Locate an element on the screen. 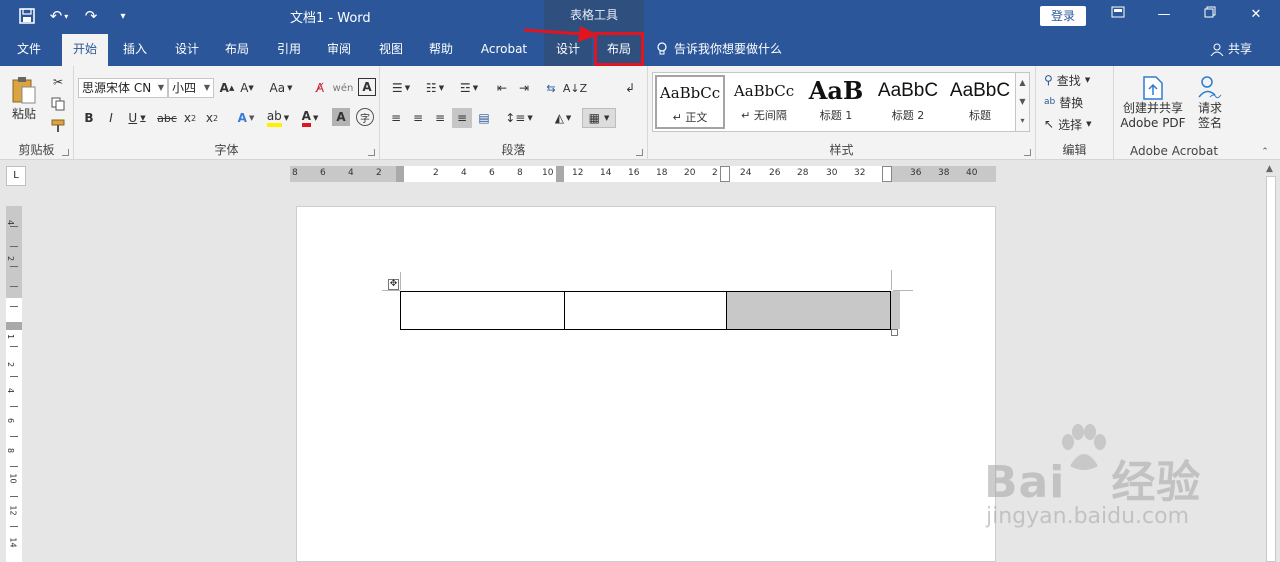 This screenshot has height=562, width=1280. tab-file: 文件 is located at coordinates (29, 49).